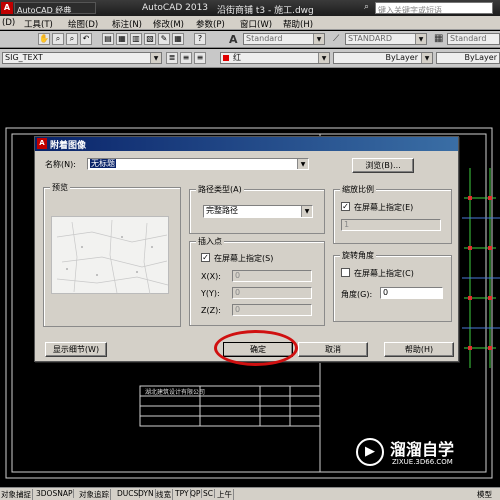 The height and width of the screenshot is (500, 500). I want to click on workspace-selector: AutoCAD 经典, so click(55, 8).